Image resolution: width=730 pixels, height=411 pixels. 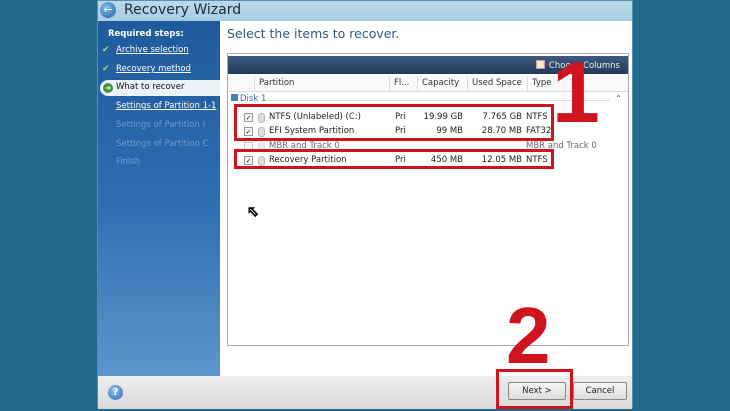 What do you see at coordinates (152, 50) in the screenshot?
I see `step-archive-selection: Archive selection` at bounding box center [152, 50].